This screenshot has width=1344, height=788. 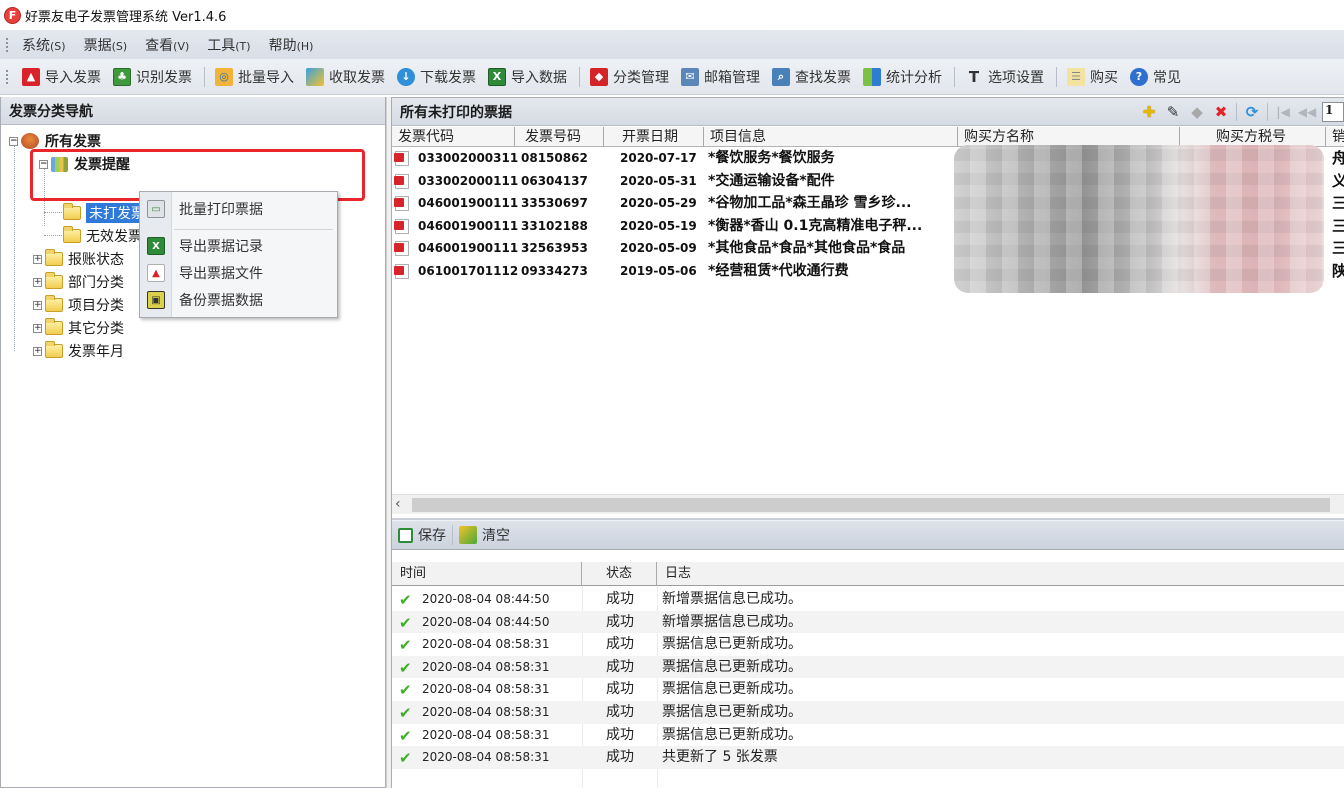 What do you see at coordinates (690, 76) in the screenshot?
I see `mailbox-icon: ✉` at bounding box center [690, 76].